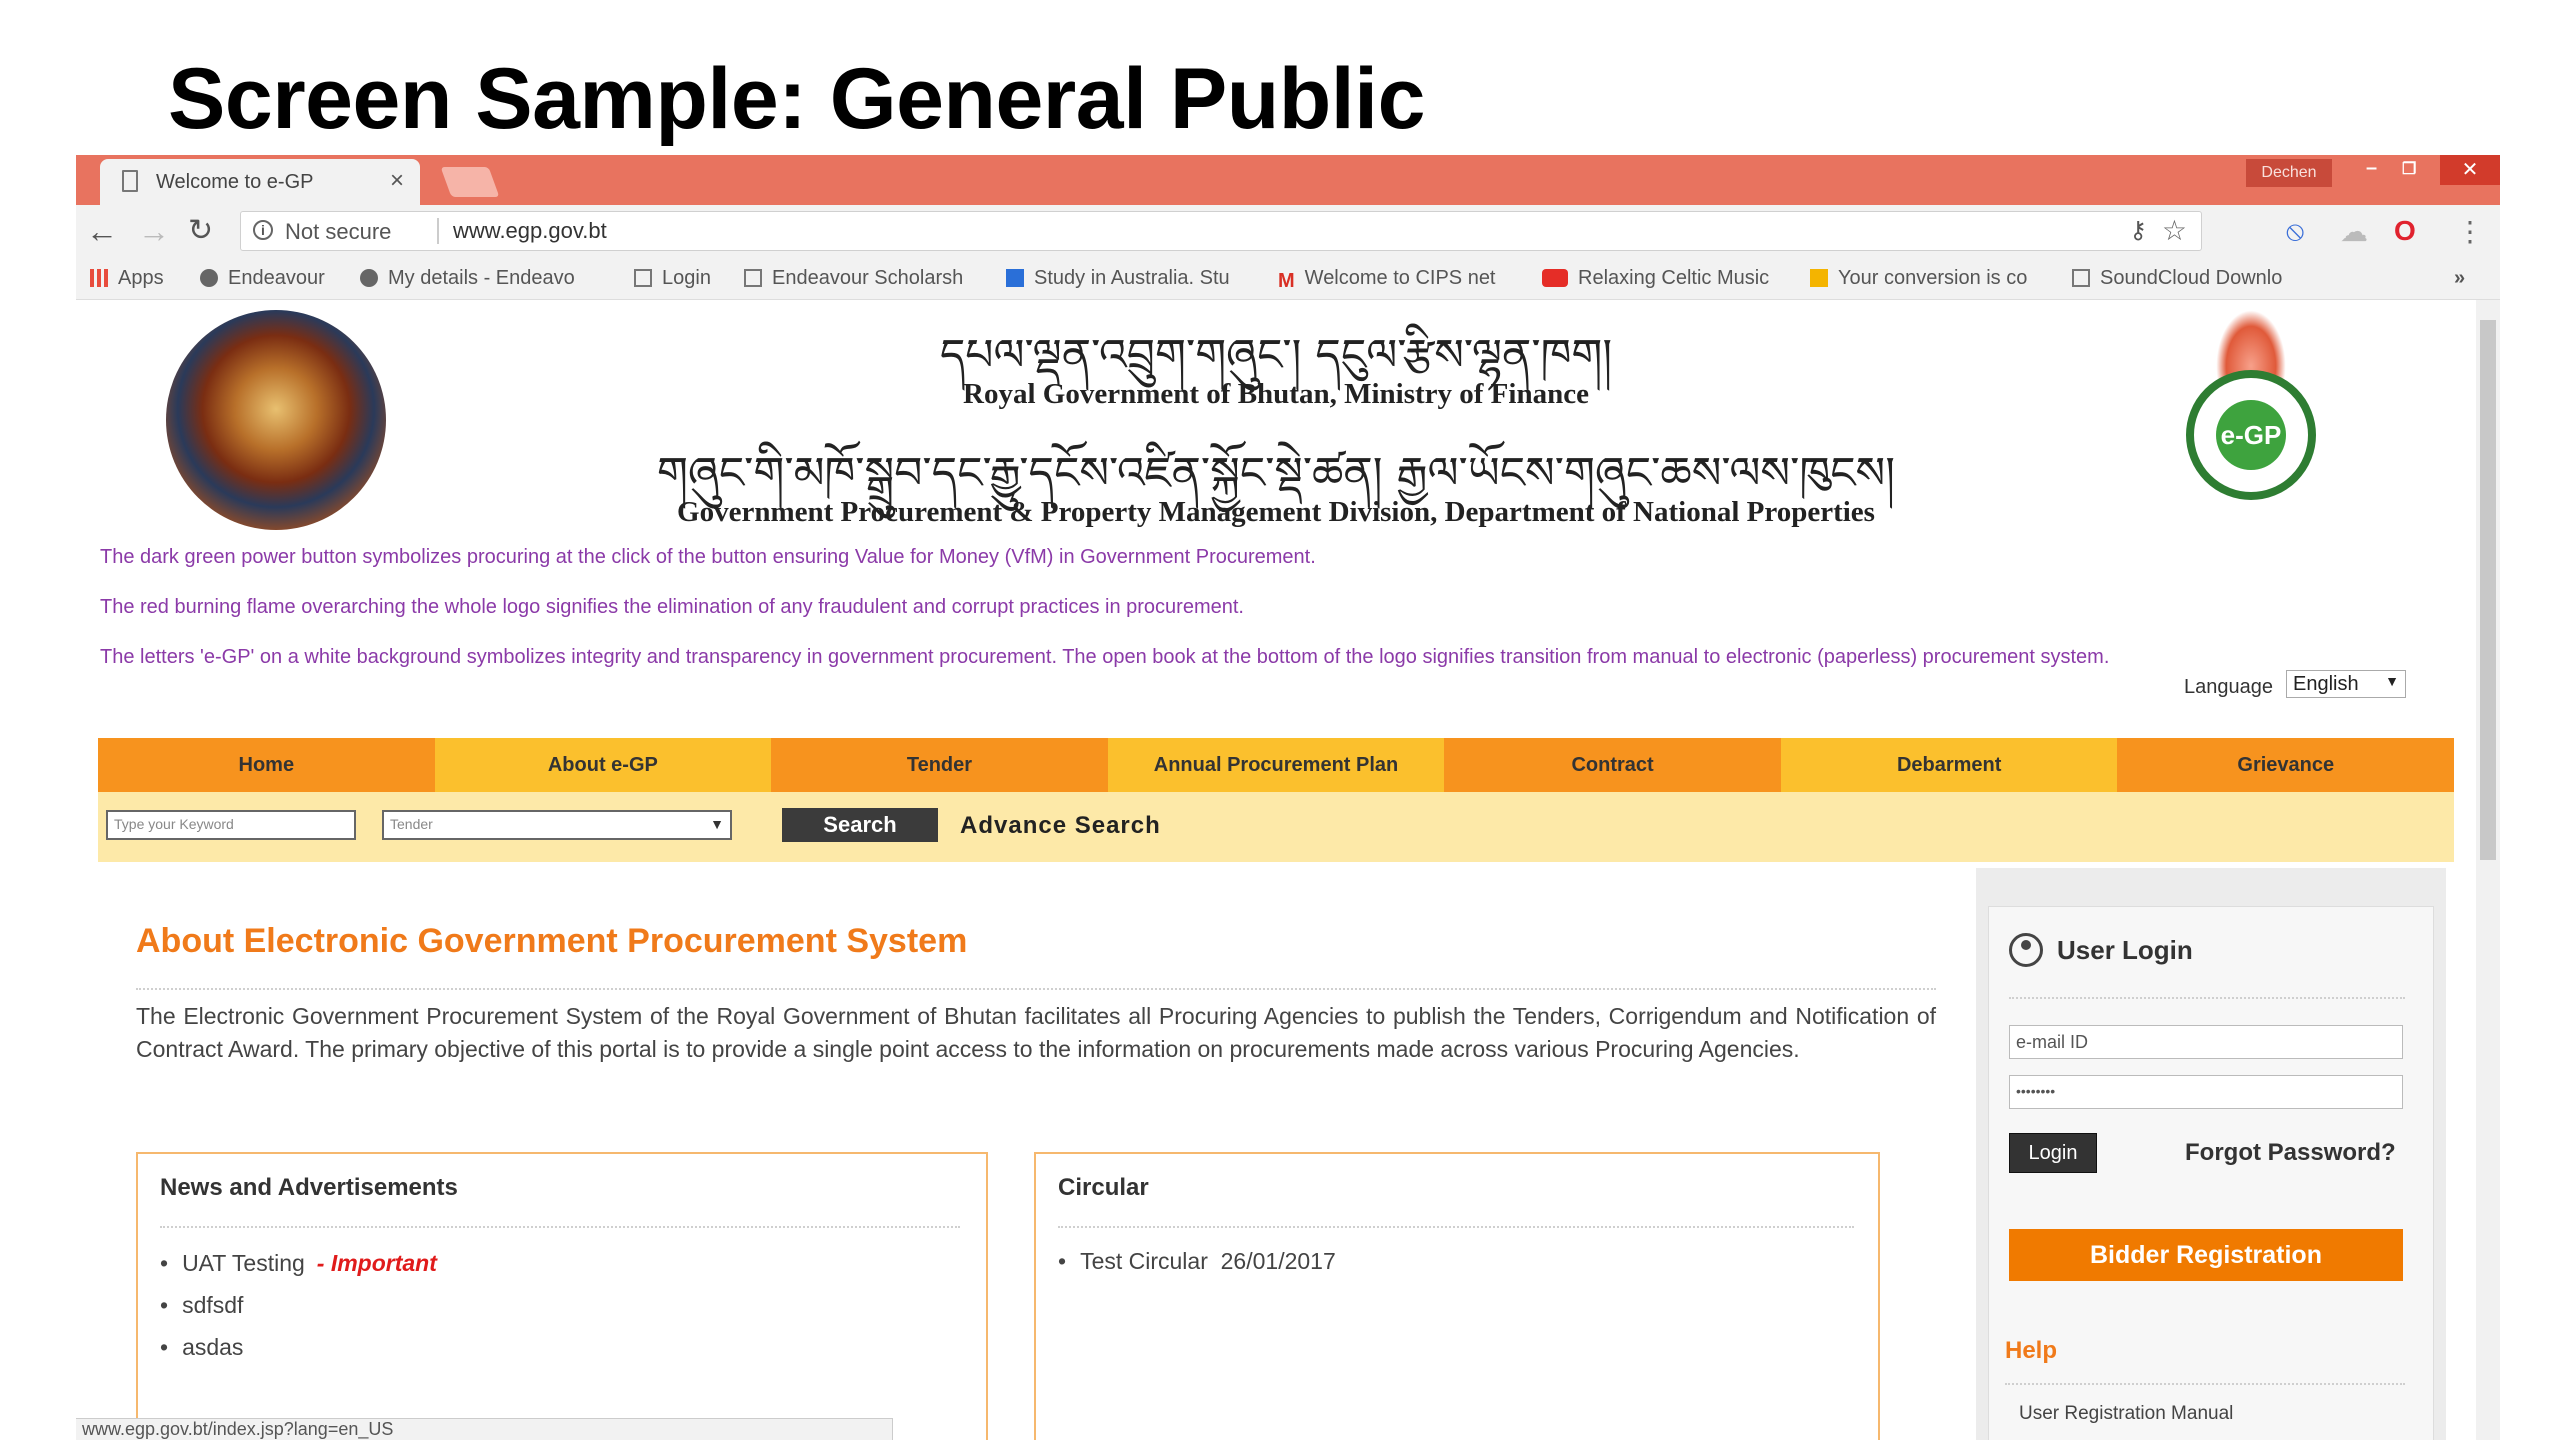 Image resolution: width=2560 pixels, height=1440 pixels. I want to click on bookmark-my-details: My details - Endeavo, so click(467, 278).